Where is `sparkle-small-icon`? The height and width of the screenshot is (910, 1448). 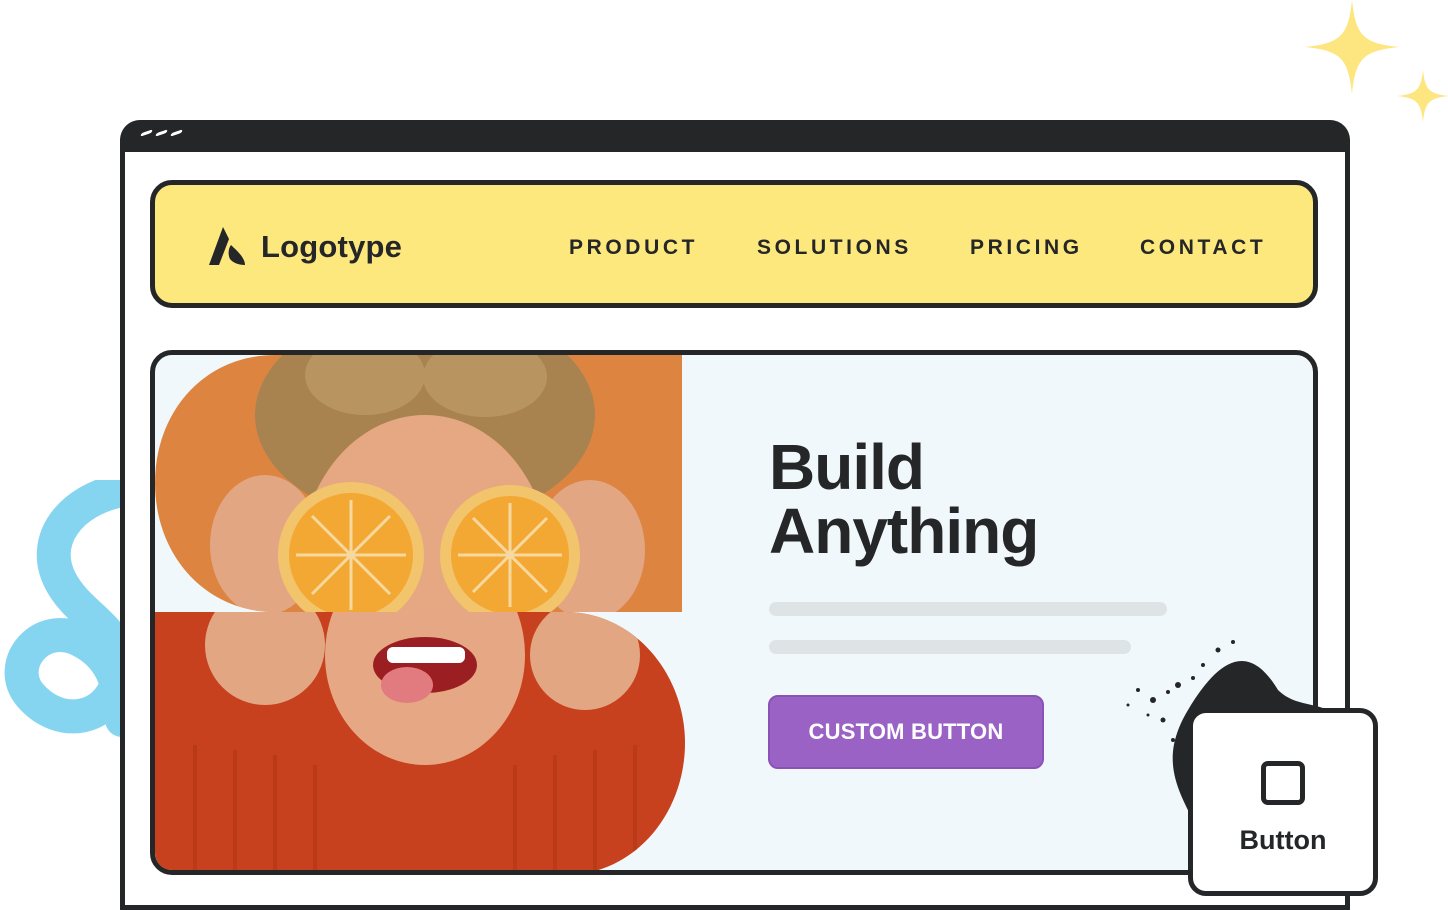 sparkle-small-icon is located at coordinates (1422, 96).